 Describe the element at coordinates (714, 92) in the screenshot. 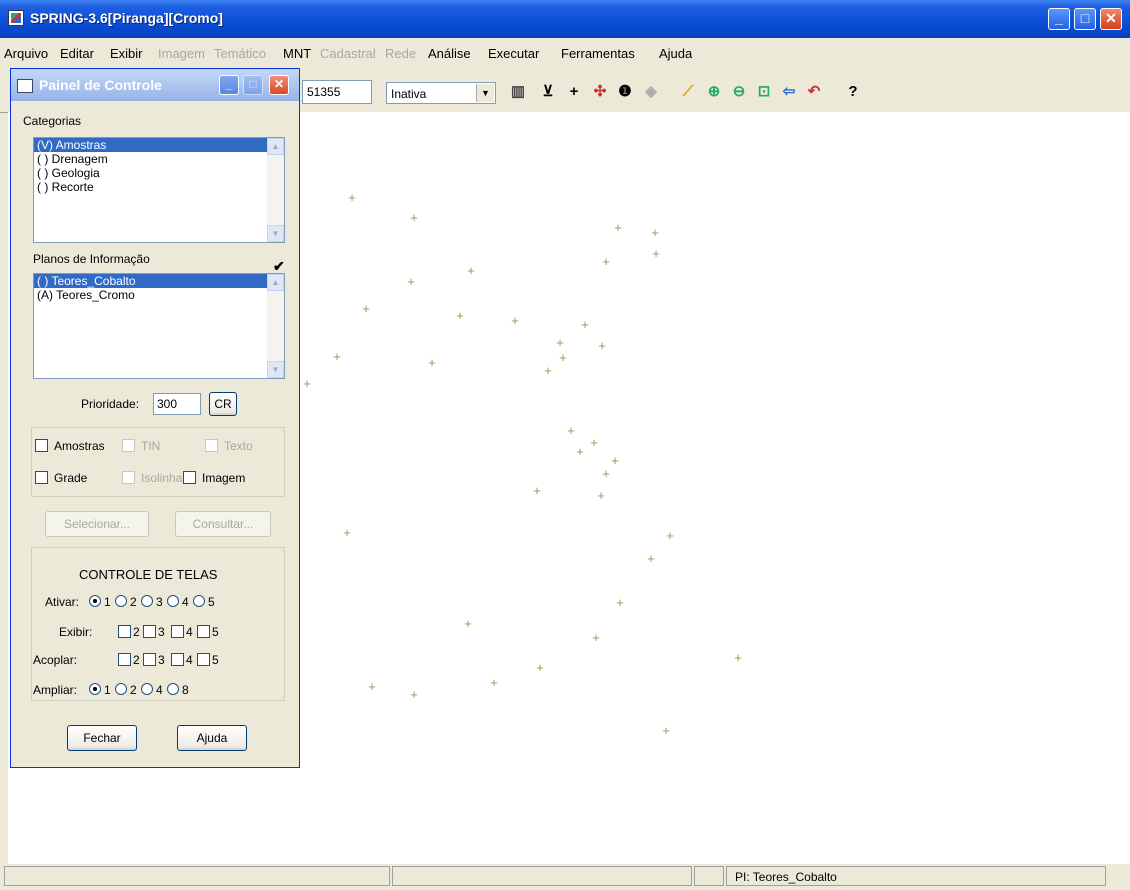

I see `zoom-in-icon: ⊕` at that location.